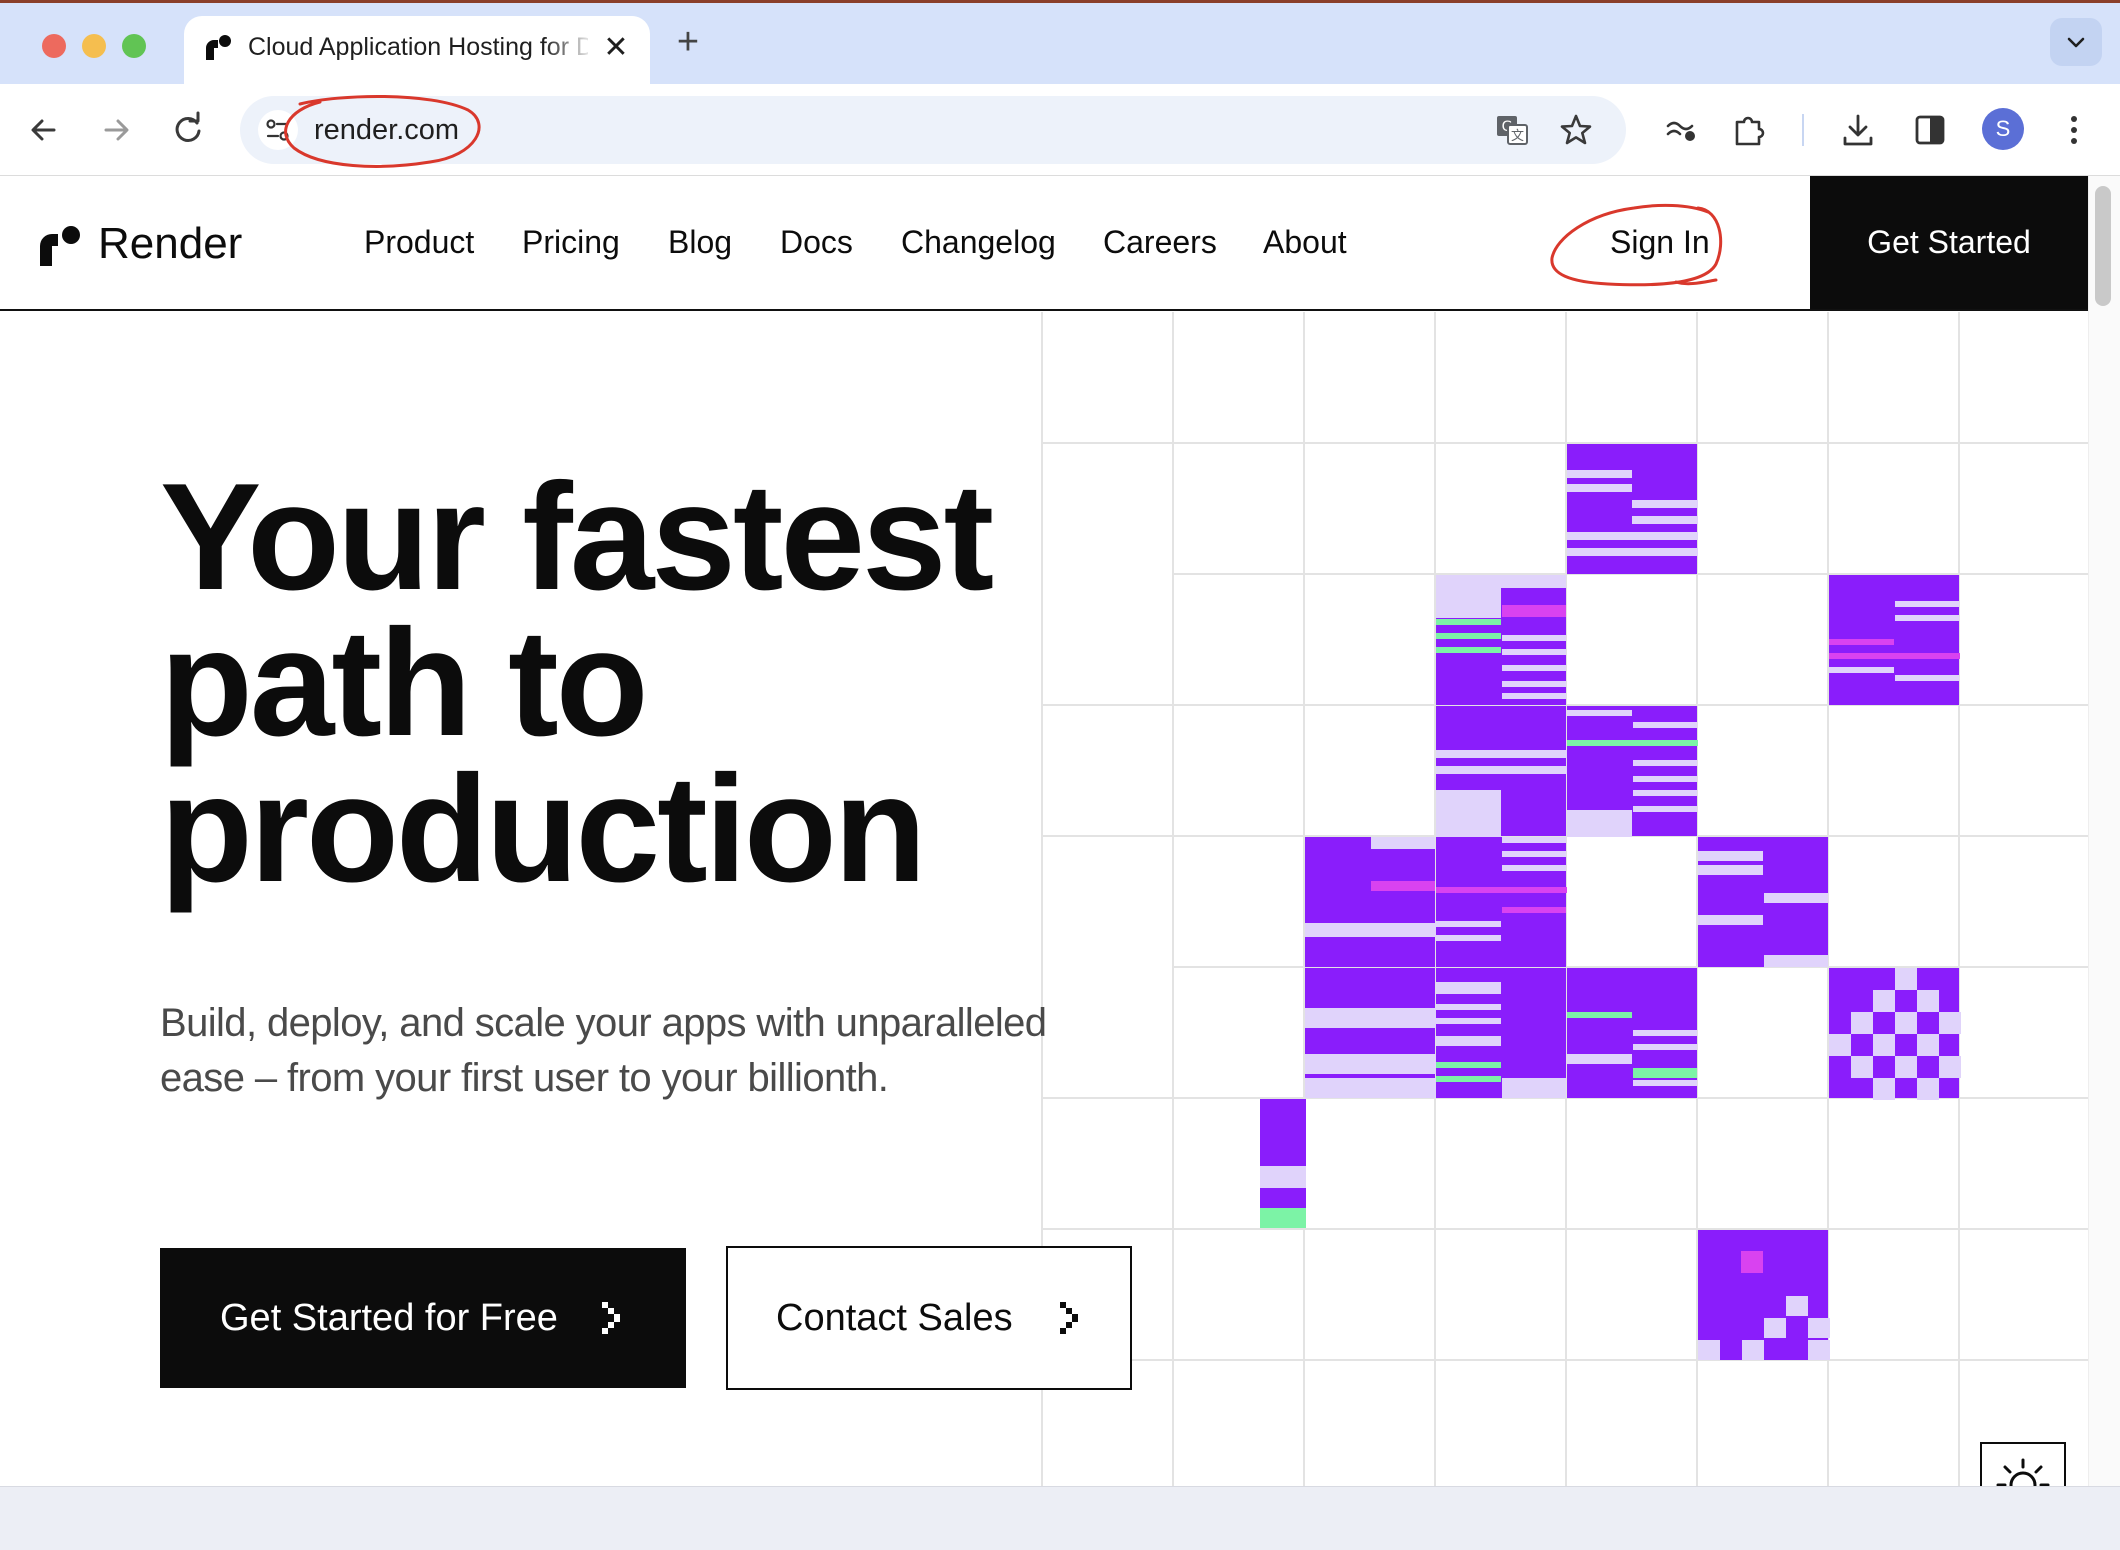 The width and height of the screenshot is (2120, 1550). Describe the element at coordinates (700, 242) in the screenshot. I see `nav-link-blog: Blog` at that location.